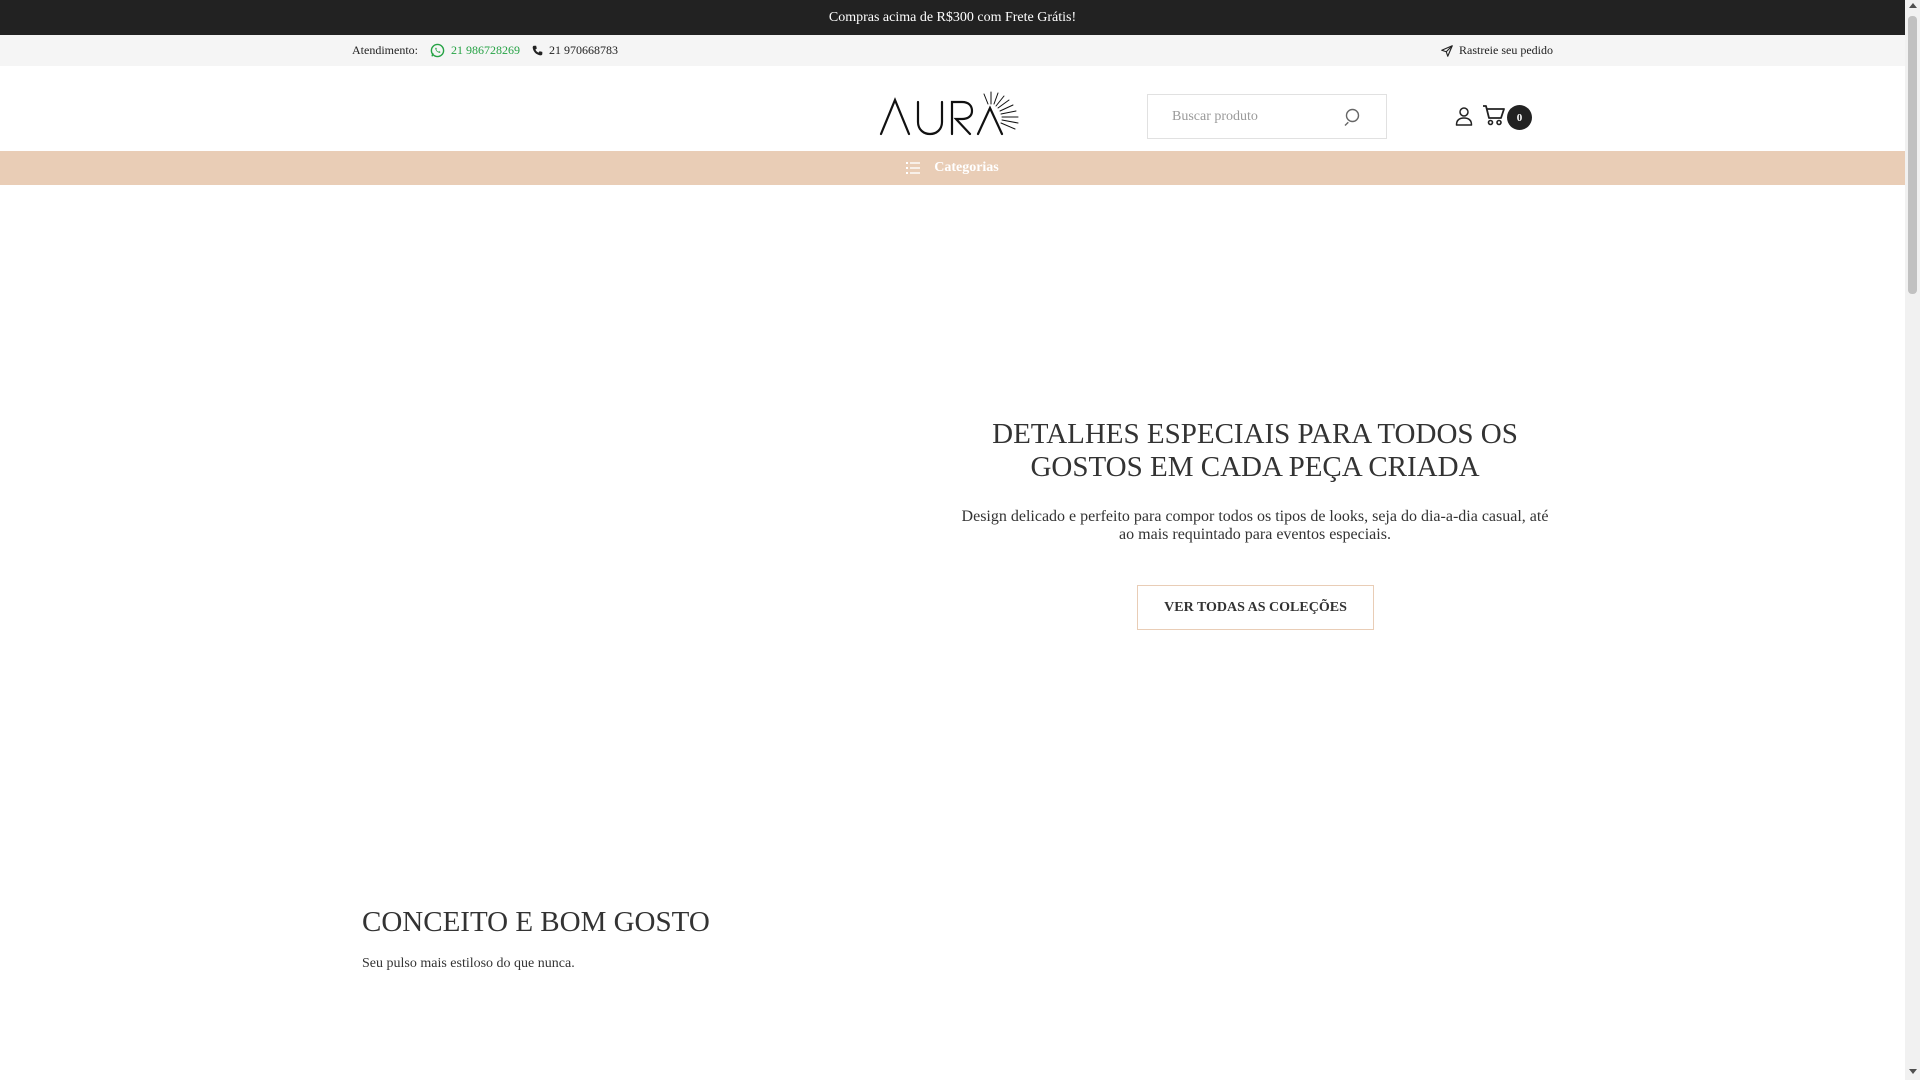 Image resolution: width=1920 pixels, height=1080 pixels. I want to click on logo, so click(952, 113).